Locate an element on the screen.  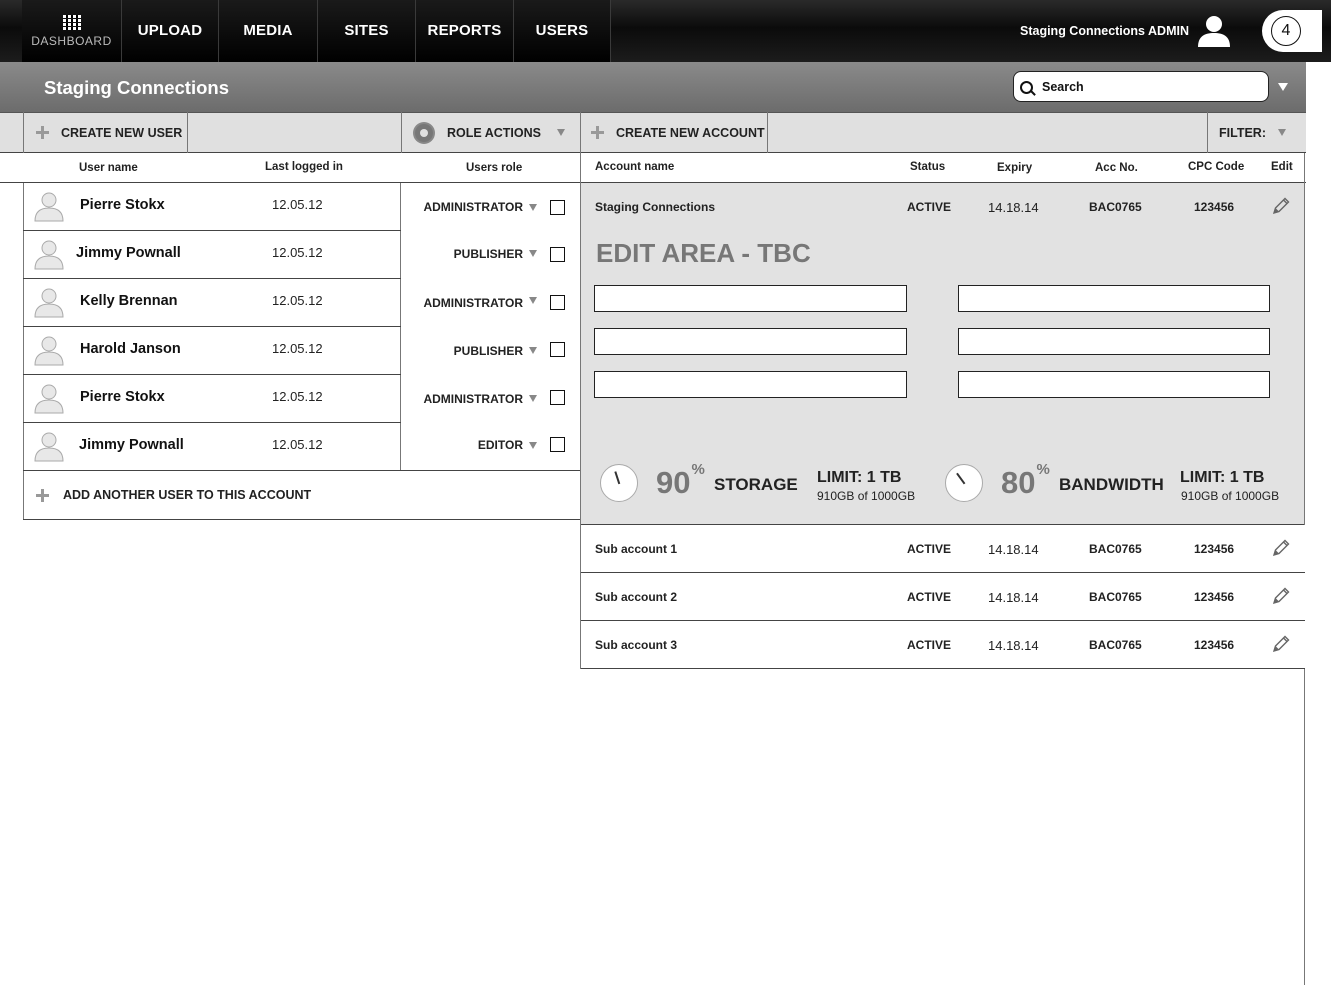
sub-account-status: ACTIVE is located at coordinates (929, 645).